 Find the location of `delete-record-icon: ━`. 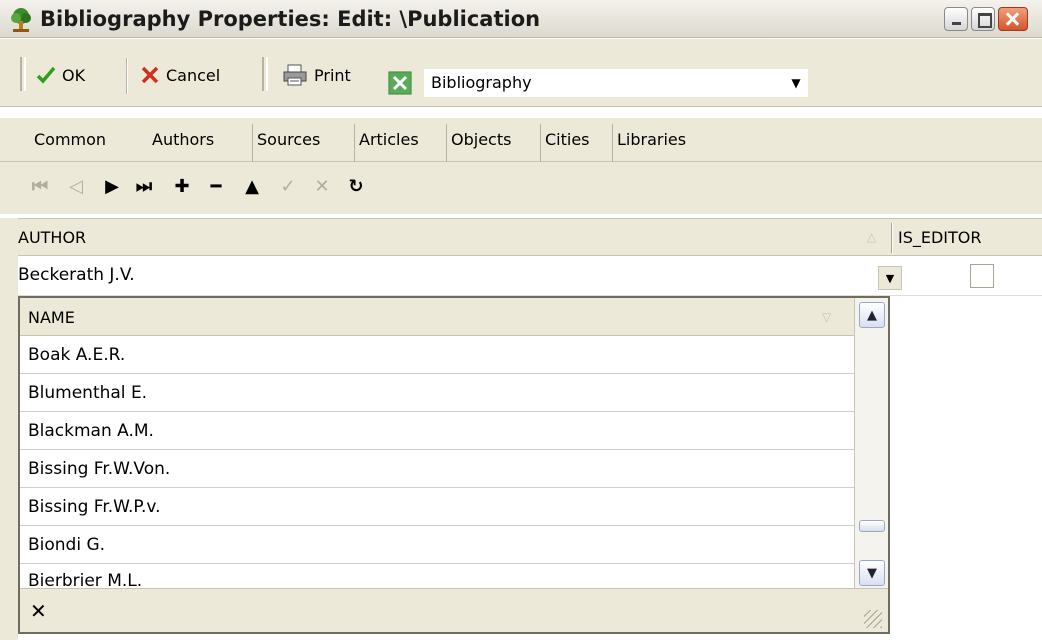

delete-record-icon: ━ is located at coordinates (216, 186).